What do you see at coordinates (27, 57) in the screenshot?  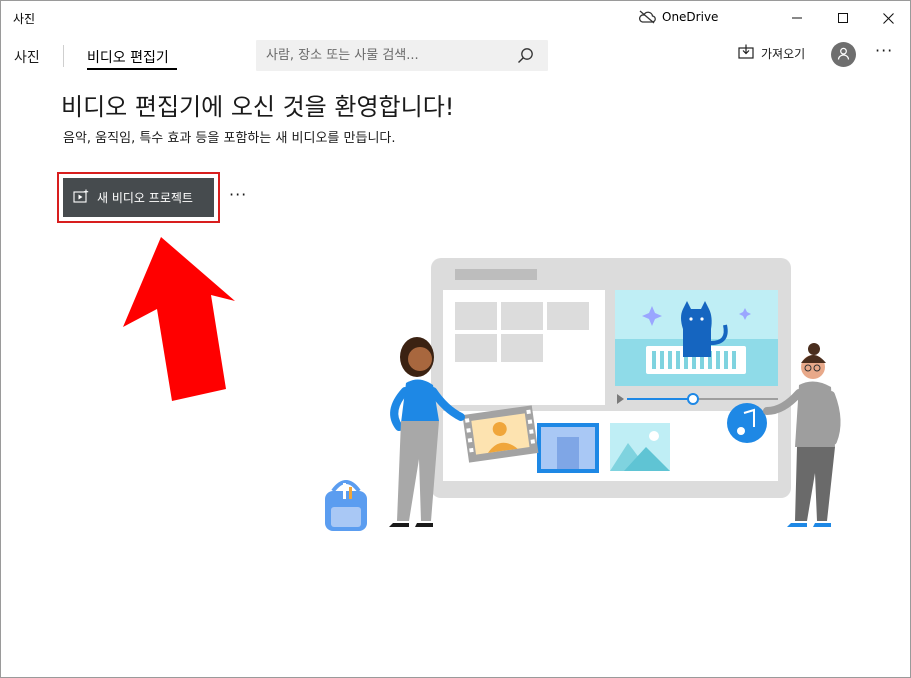 I see `nav-photos-link: 사진` at bounding box center [27, 57].